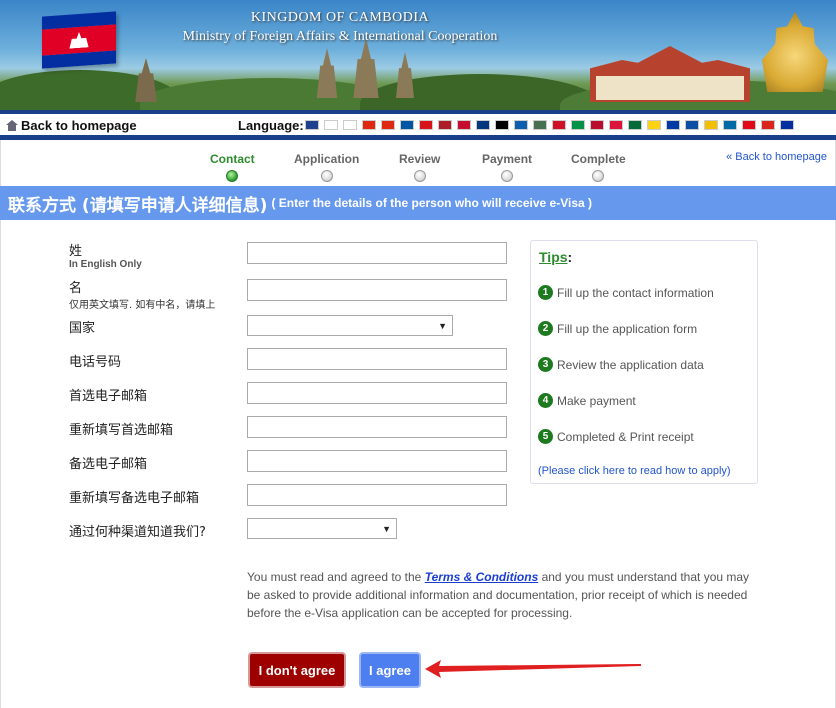  I want to click on taiwan-flag-icon, so click(388, 125).